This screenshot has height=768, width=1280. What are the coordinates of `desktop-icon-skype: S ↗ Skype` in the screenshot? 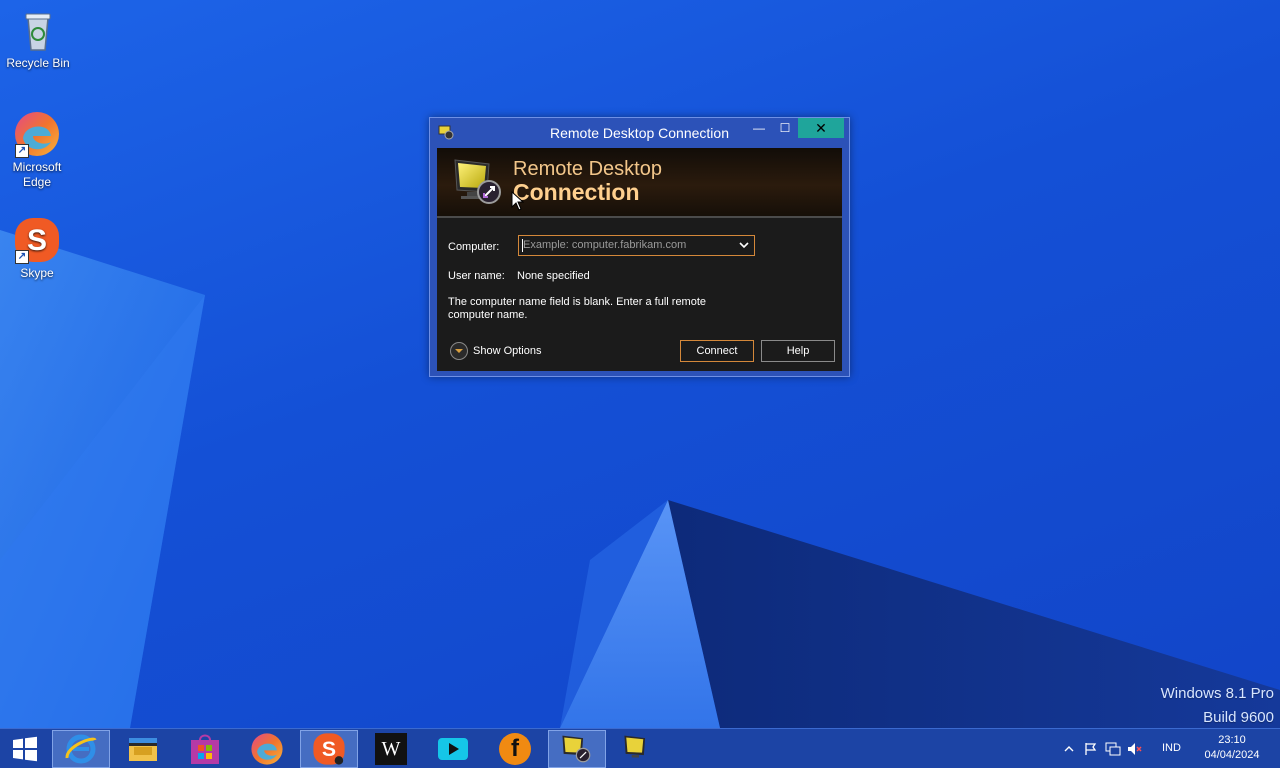 It's located at (37, 248).